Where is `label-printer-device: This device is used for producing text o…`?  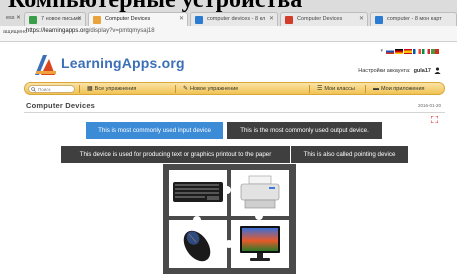
label-printer-device: This device is used for producing text o… is located at coordinates (175, 154).